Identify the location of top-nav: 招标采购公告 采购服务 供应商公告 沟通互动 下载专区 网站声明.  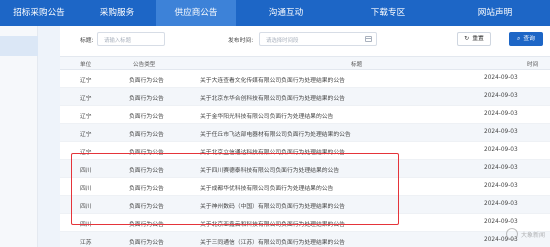
(275, 13).